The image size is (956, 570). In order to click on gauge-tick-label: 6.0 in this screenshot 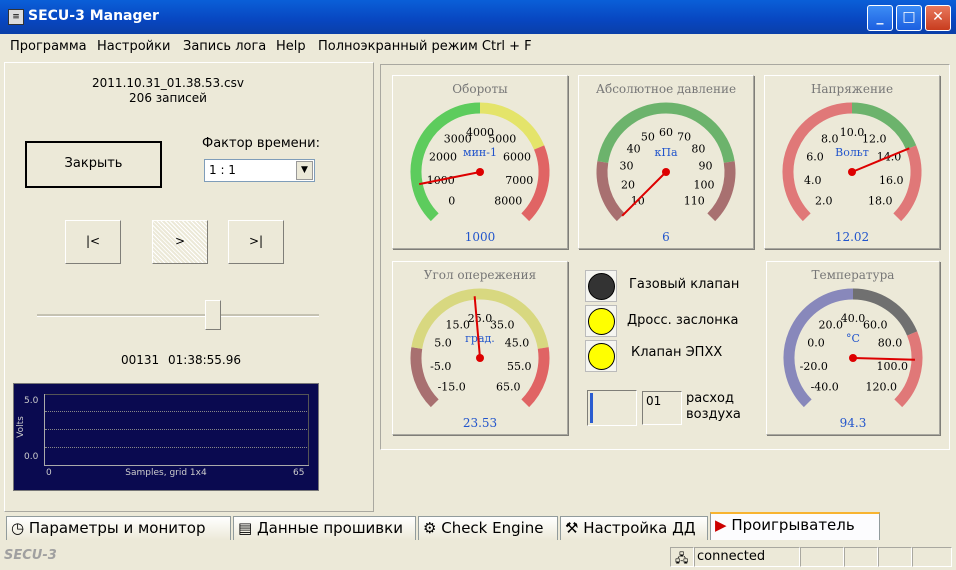, I will do `click(815, 157)`.